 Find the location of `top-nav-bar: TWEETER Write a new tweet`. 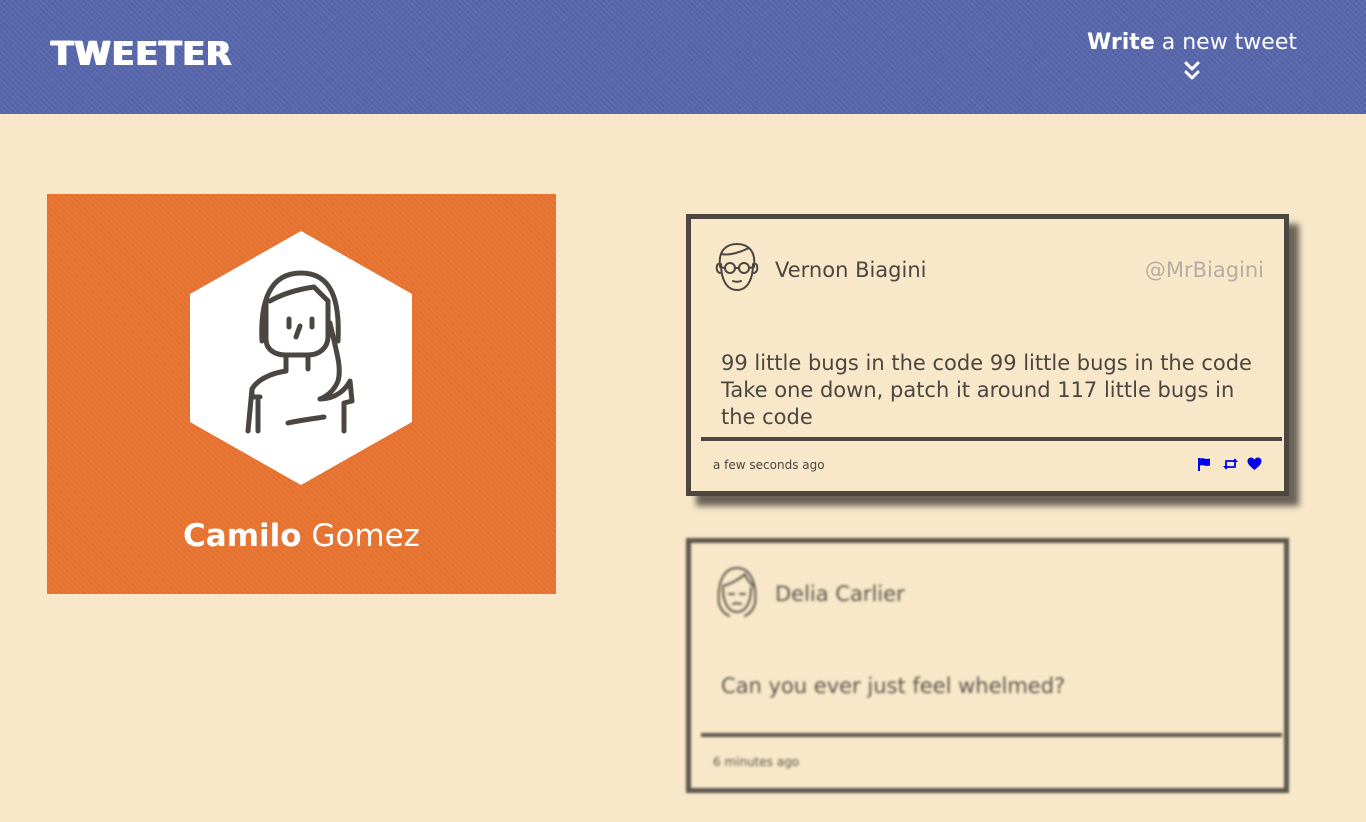

top-nav-bar: TWEETER Write a new tweet is located at coordinates (683, 57).